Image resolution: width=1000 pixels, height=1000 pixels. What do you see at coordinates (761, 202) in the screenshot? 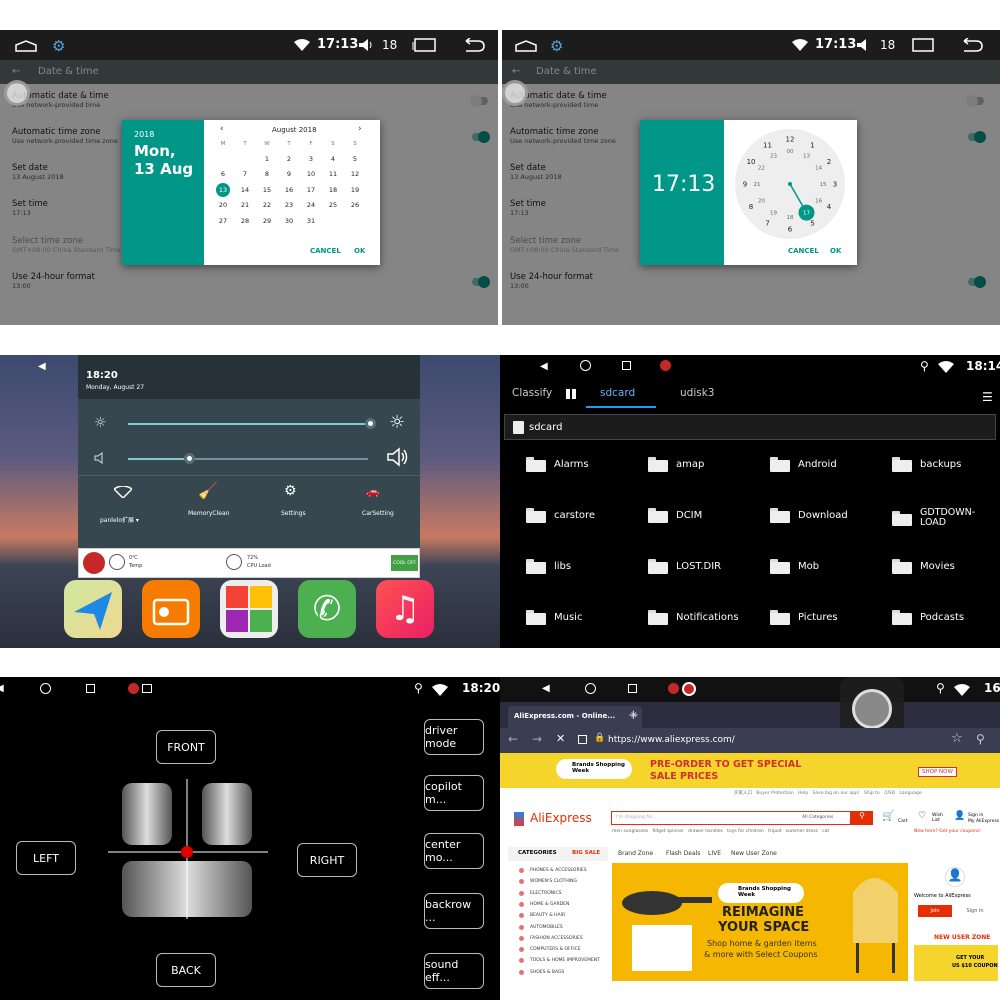
I see `clock-hour-inner: 20` at bounding box center [761, 202].